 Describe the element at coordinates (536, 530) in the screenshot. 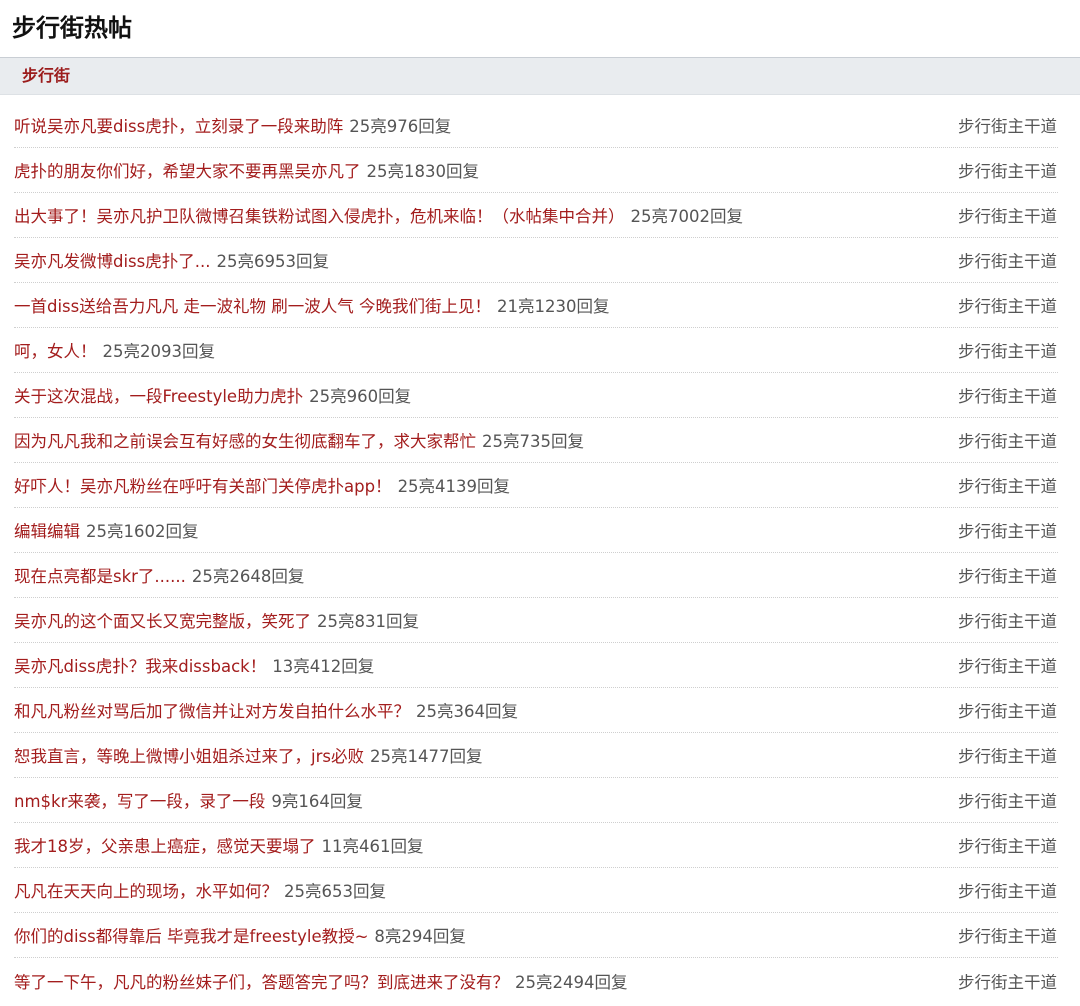

I see `post-row: 编辑编辑 25亮1602回复 步行街主干道` at that location.